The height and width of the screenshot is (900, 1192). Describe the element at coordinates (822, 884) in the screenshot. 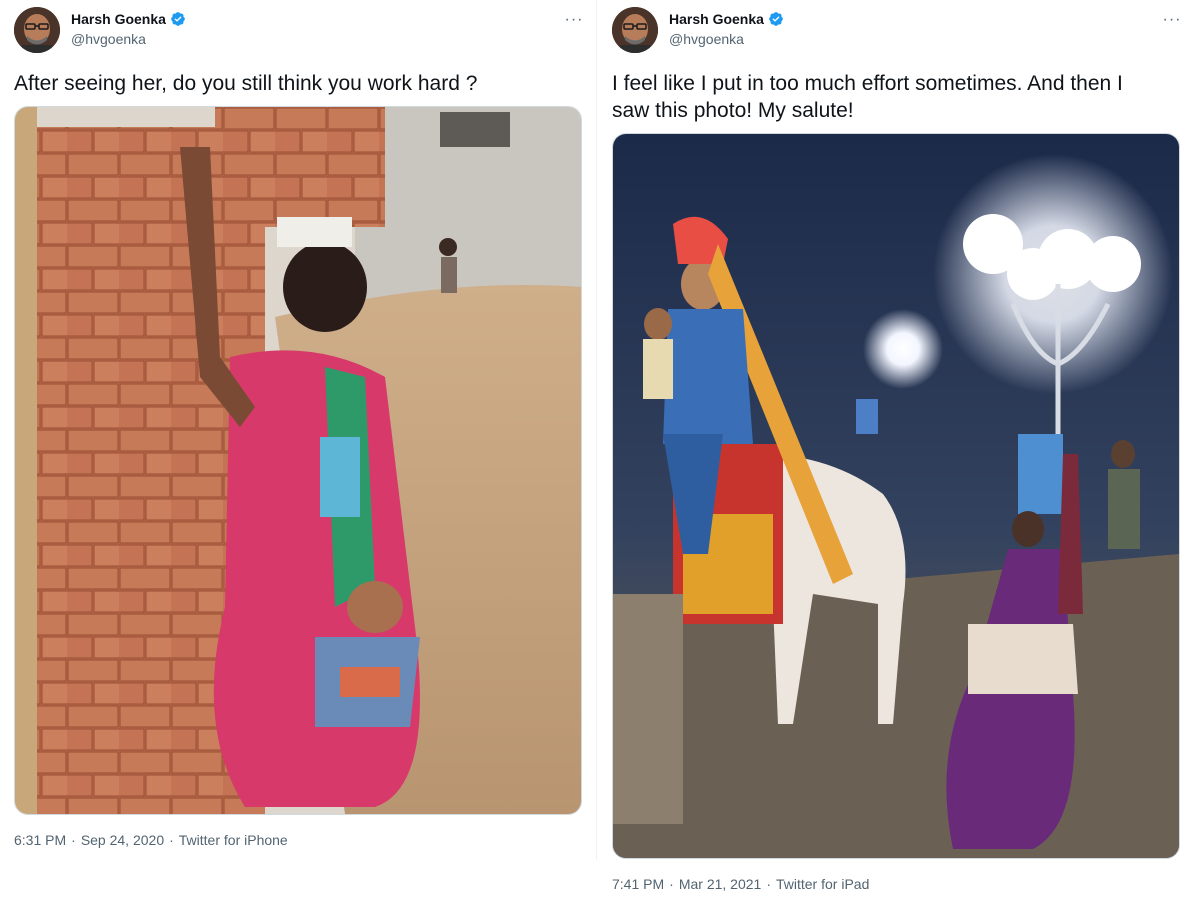

I see `tweet-source: Twitter for iPad` at that location.